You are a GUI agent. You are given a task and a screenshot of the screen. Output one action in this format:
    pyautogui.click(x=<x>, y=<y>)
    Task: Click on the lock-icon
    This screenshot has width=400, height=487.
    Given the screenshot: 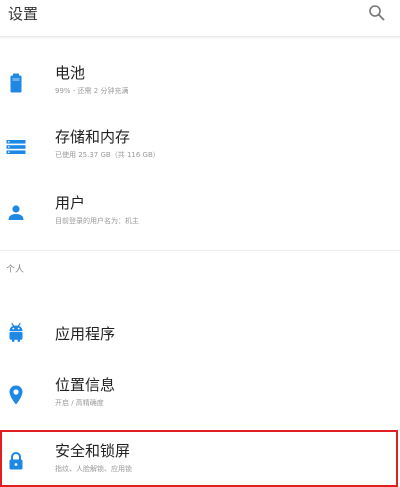 What is the action you would take?
    pyautogui.click(x=16, y=460)
    